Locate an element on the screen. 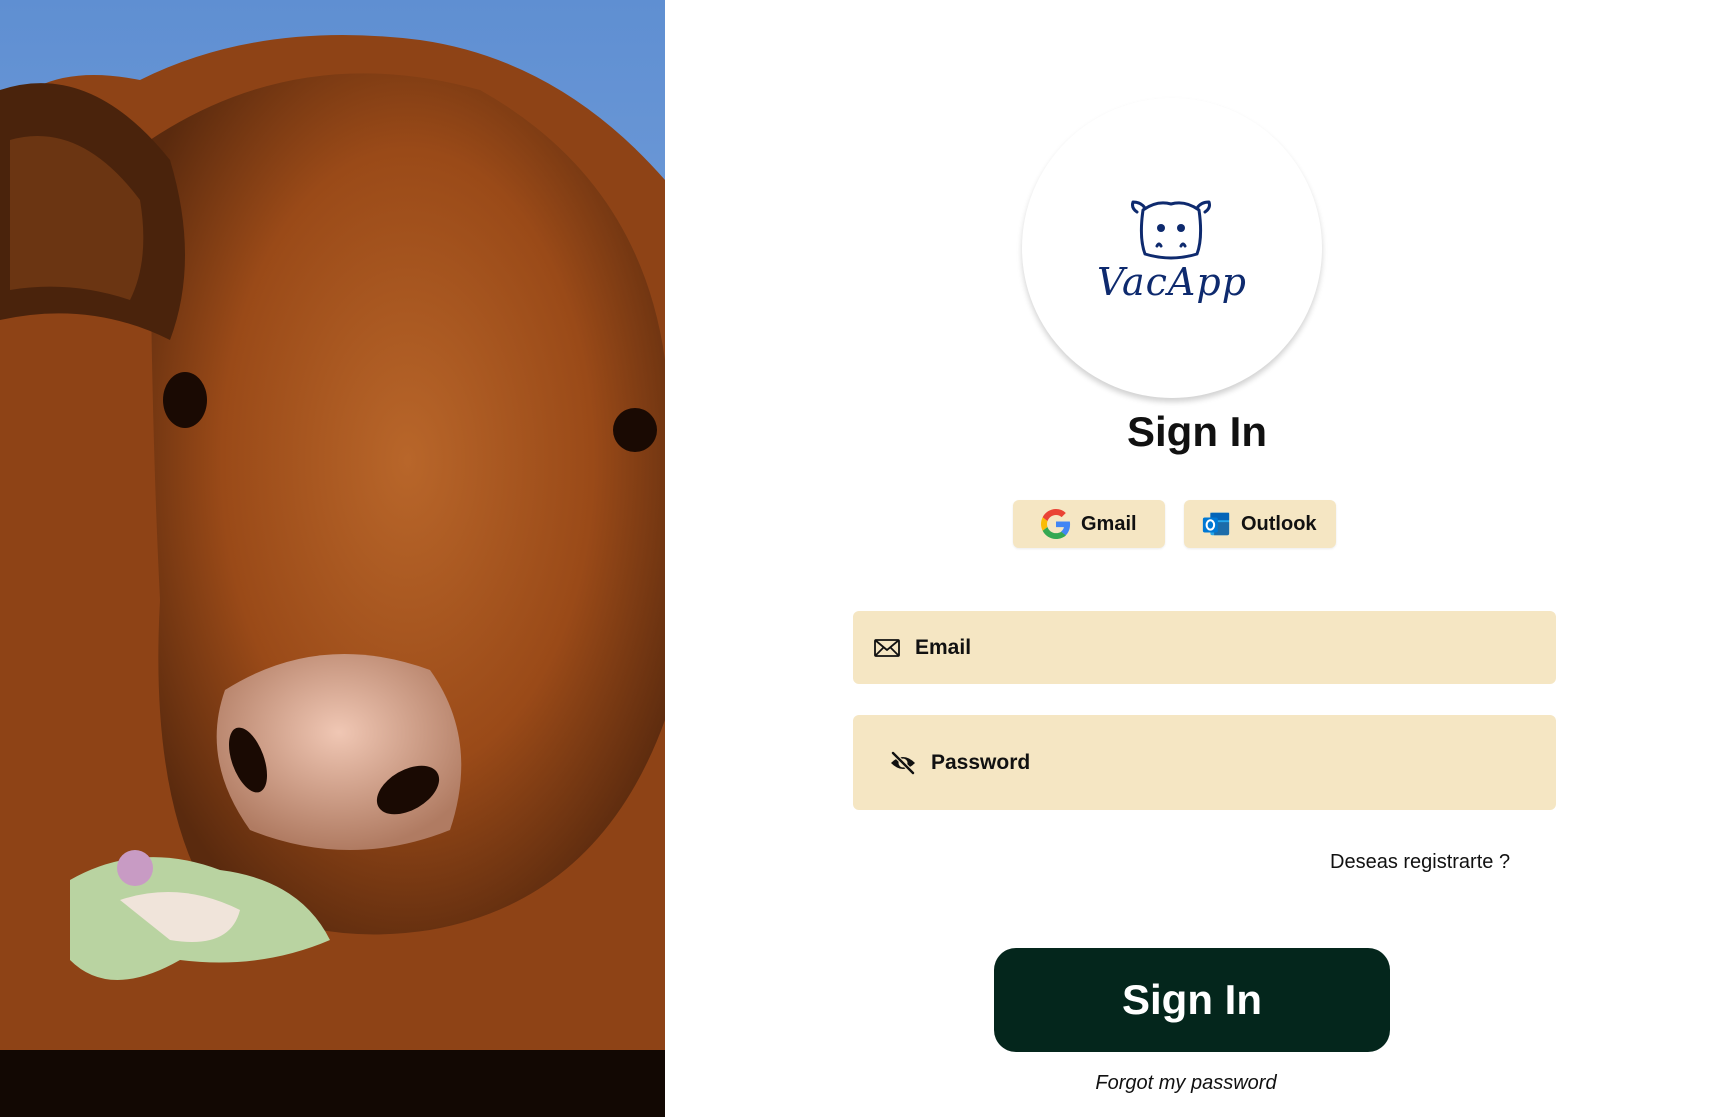 Image resolution: width=1728 pixels, height=1117 pixels. forgot-password-link: Forgot my password is located at coordinates (1186, 1083).